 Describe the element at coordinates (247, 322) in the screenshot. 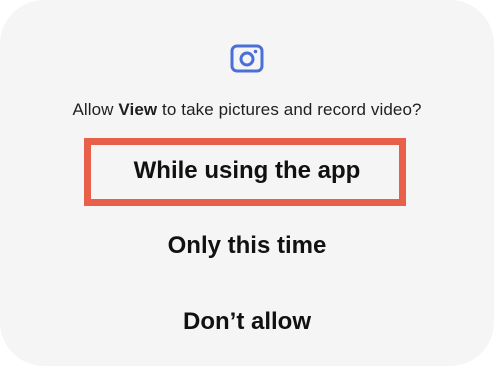

I see `dont-allow-button: Don’t allow` at that location.